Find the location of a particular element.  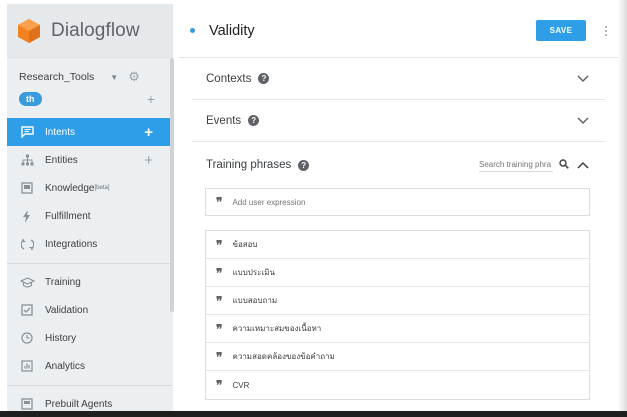

sidebar-item-knowledge: Knowledge [beta] is located at coordinates (90, 188).